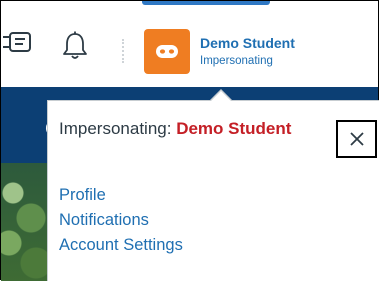  Describe the element at coordinates (121, 245) in the screenshot. I see `account-settings-link: Account Settings` at that location.